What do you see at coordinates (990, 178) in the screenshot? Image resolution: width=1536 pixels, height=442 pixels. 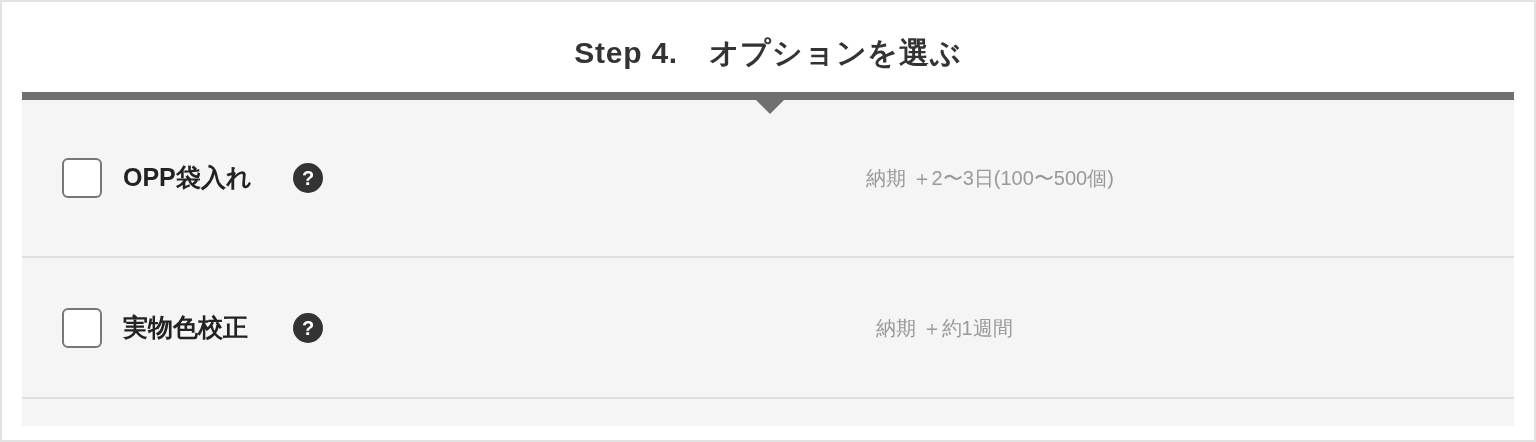 I see `delivery-note: 納期 ＋2〜3日(100〜500個)` at bounding box center [990, 178].